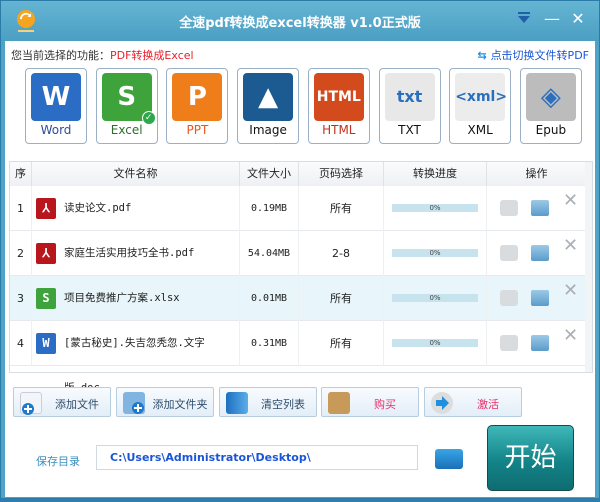 This screenshot has width=600, height=502. I want to click on clear-list-button: 清空列表, so click(268, 402).